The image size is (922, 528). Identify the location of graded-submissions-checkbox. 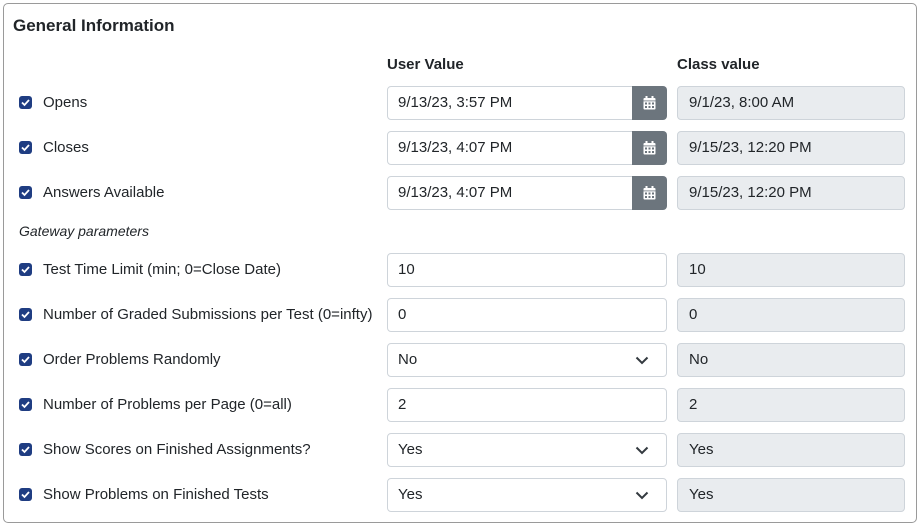
(25, 314).